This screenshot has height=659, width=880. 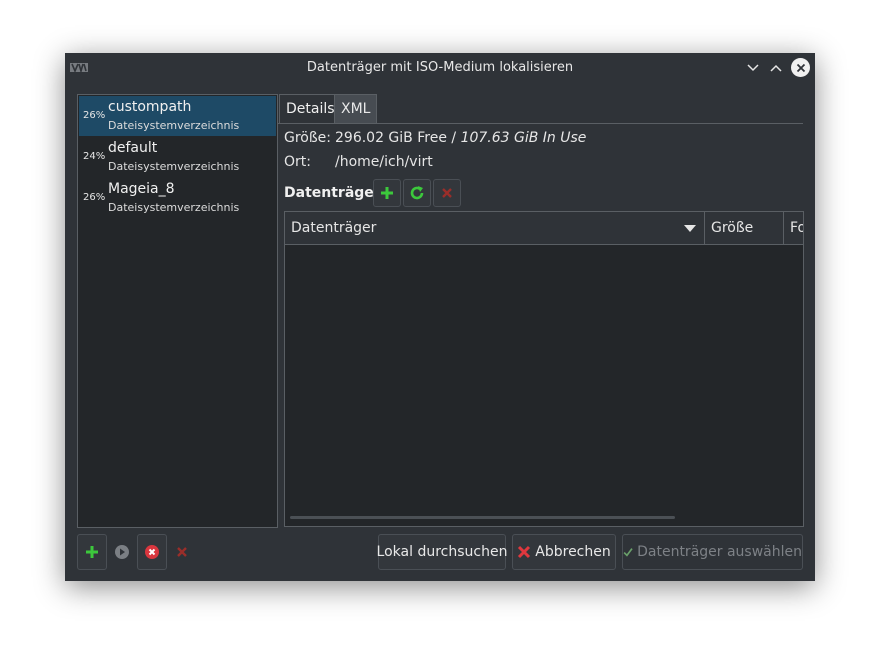 What do you see at coordinates (332, 193) in the screenshot?
I see `volumes-heading: Datenträger` at bounding box center [332, 193].